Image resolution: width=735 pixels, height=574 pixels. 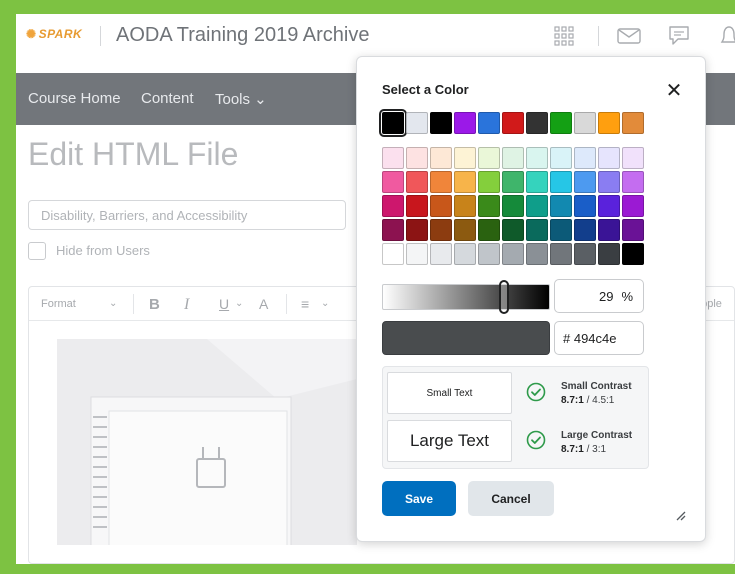 What do you see at coordinates (74, 98) in the screenshot?
I see `nav-course-home: Course Home` at bounding box center [74, 98].